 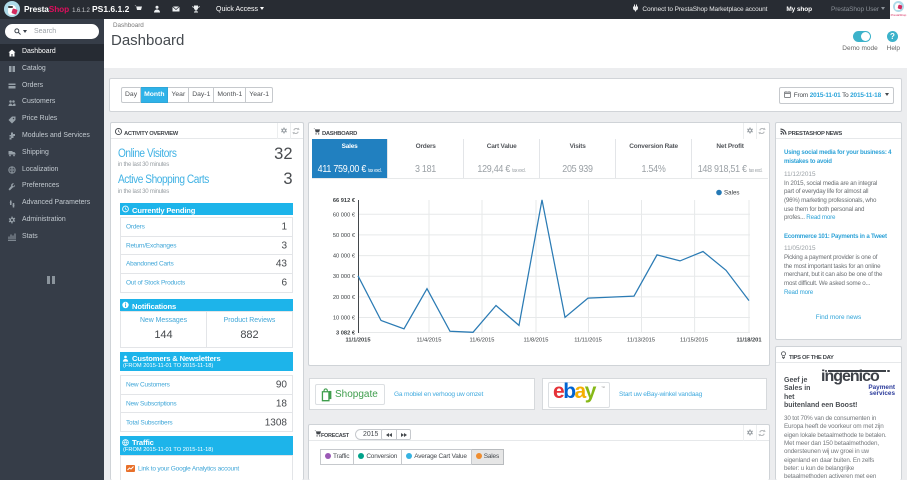 I want to click on svg-text: 11/4/2015, so click(x=429, y=341).